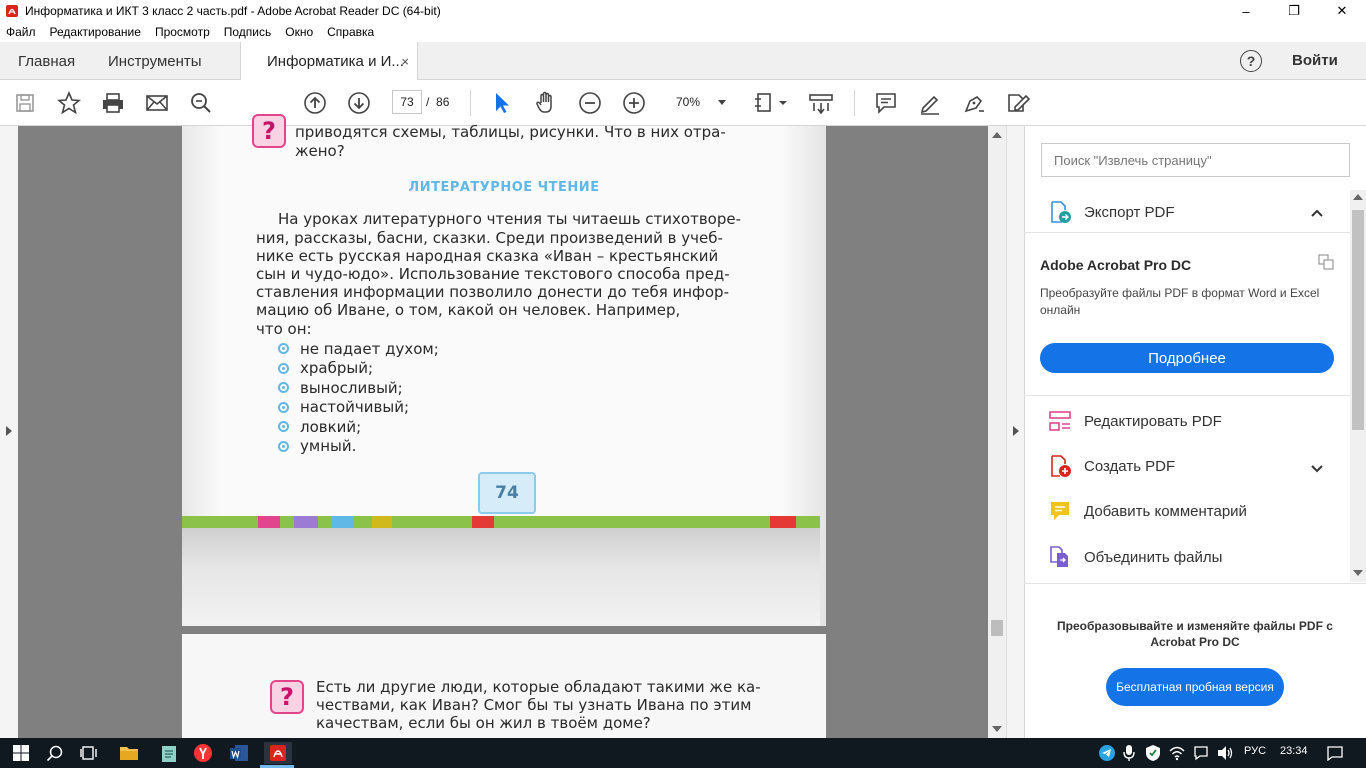 Image resolution: width=1366 pixels, height=768 pixels. What do you see at coordinates (113, 103) in the screenshot?
I see `print-icon` at bounding box center [113, 103].